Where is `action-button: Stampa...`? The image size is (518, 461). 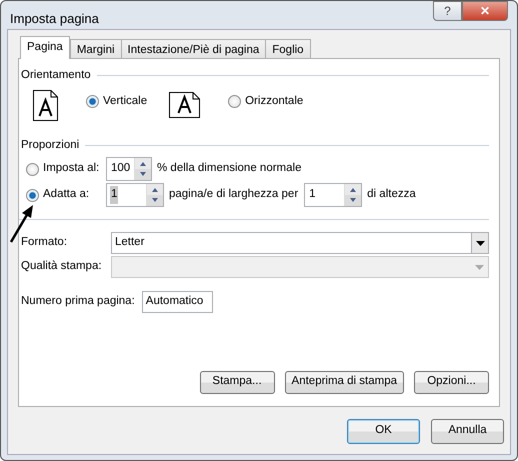 action-button: Stampa... is located at coordinates (237, 382).